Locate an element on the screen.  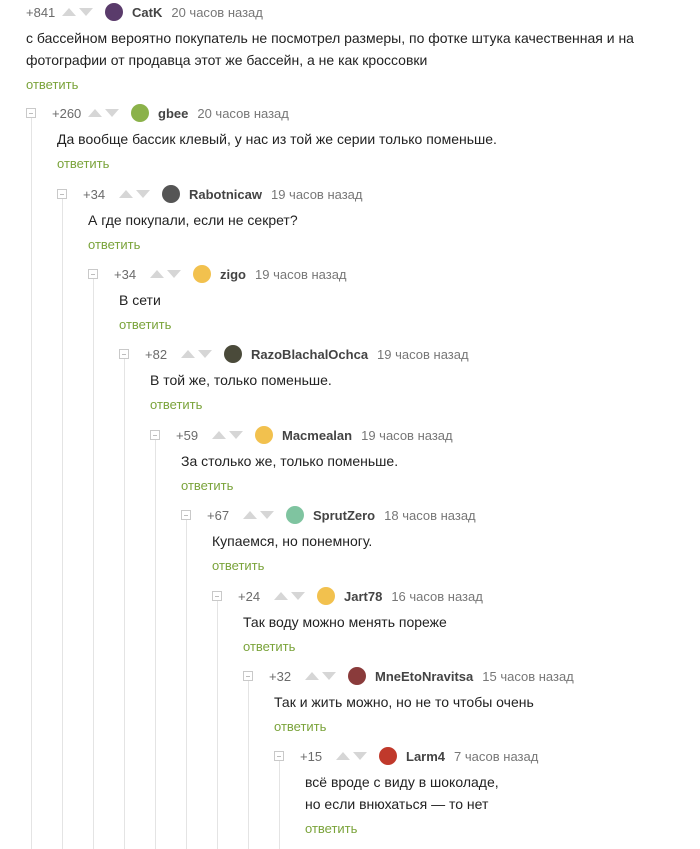
comment-rating: +82 is located at coordinates (156, 354).